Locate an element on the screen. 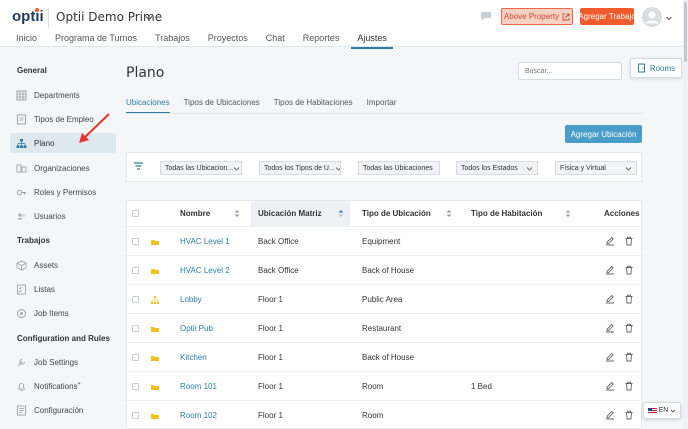  parent-location: Floor 1 is located at coordinates (270, 415).